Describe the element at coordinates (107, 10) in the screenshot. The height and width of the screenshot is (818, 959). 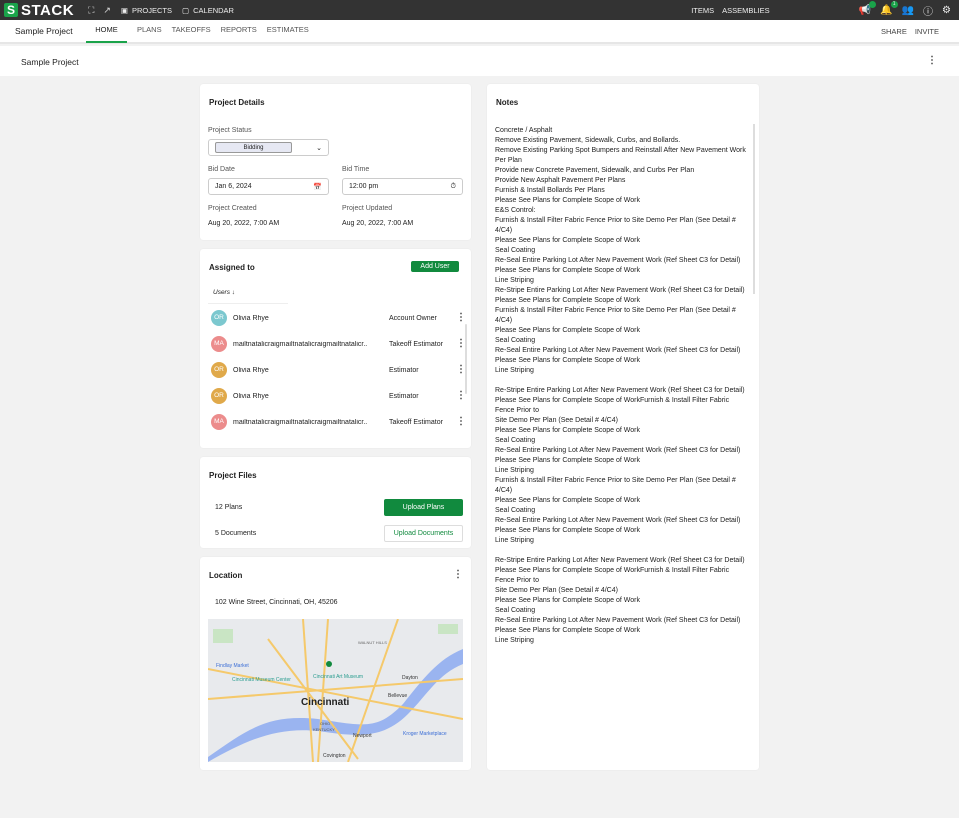
I see `external-link-icon: ↗` at that location.